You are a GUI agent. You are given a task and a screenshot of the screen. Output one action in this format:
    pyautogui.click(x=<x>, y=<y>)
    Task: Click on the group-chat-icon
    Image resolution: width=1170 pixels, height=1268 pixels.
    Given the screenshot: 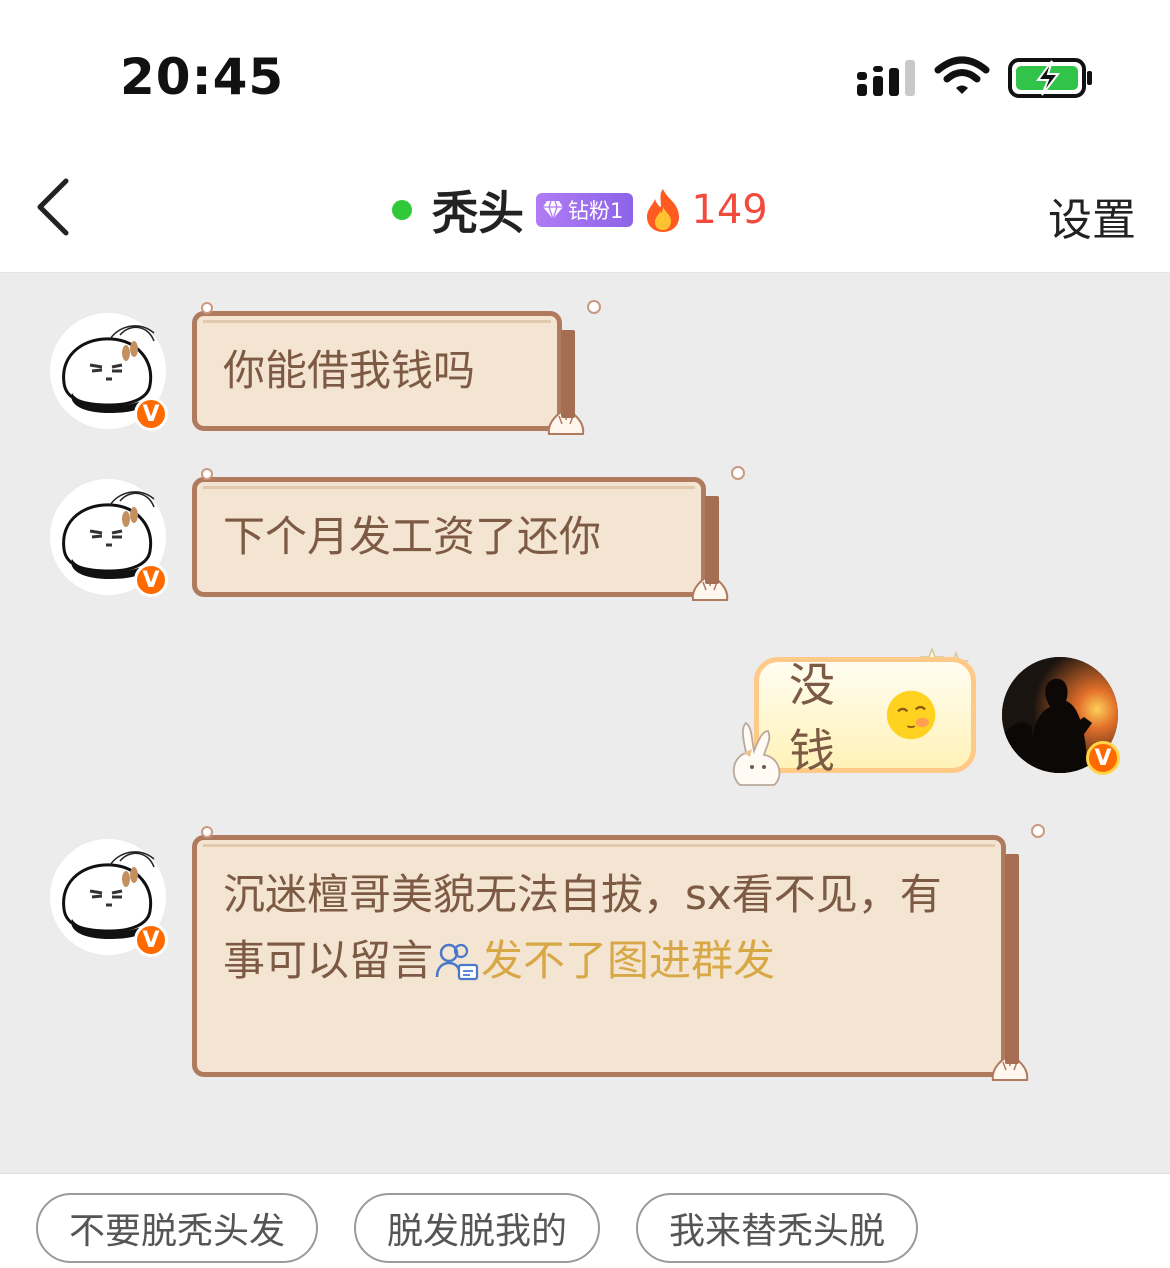 What is the action you would take?
    pyautogui.click(x=457, y=962)
    